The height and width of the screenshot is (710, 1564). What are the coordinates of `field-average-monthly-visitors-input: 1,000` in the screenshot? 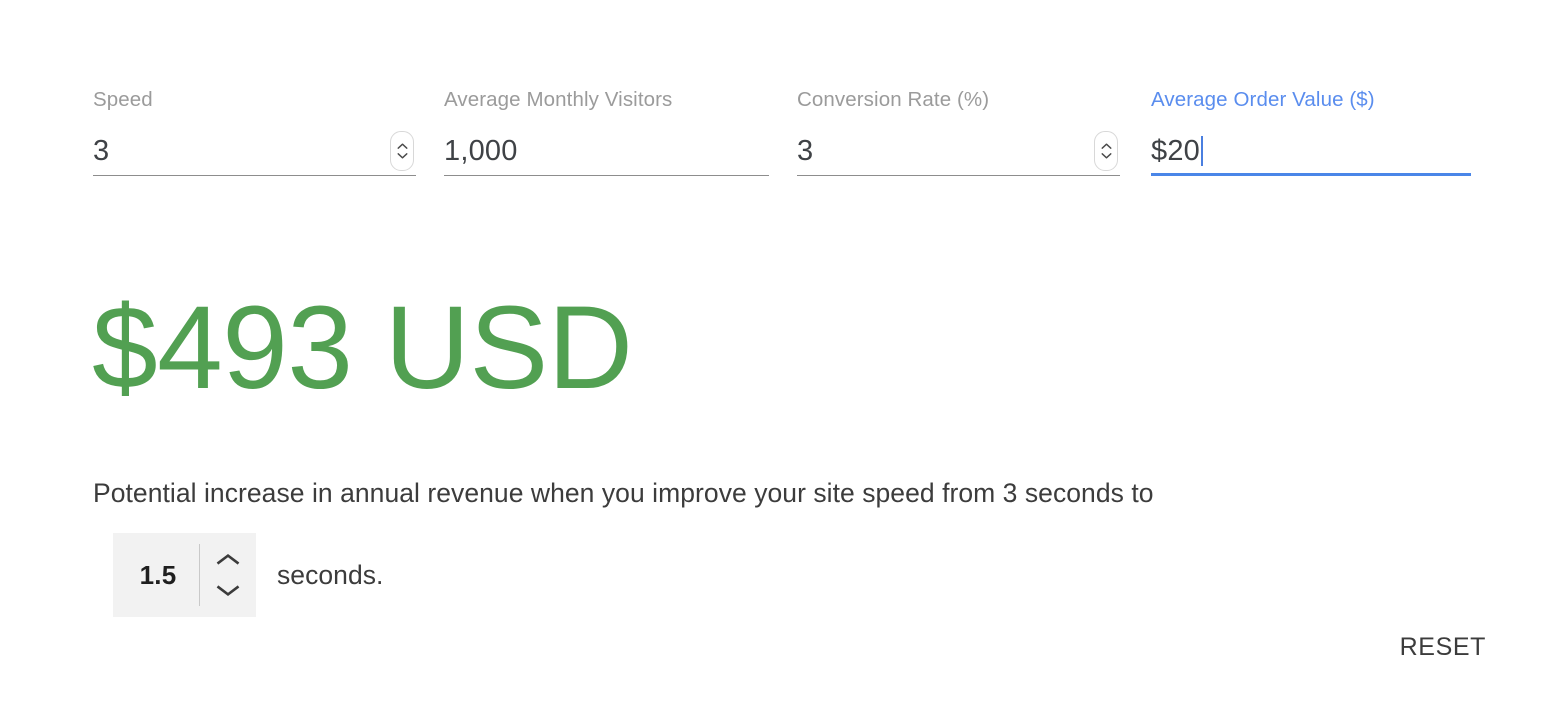 It's located at (481, 151).